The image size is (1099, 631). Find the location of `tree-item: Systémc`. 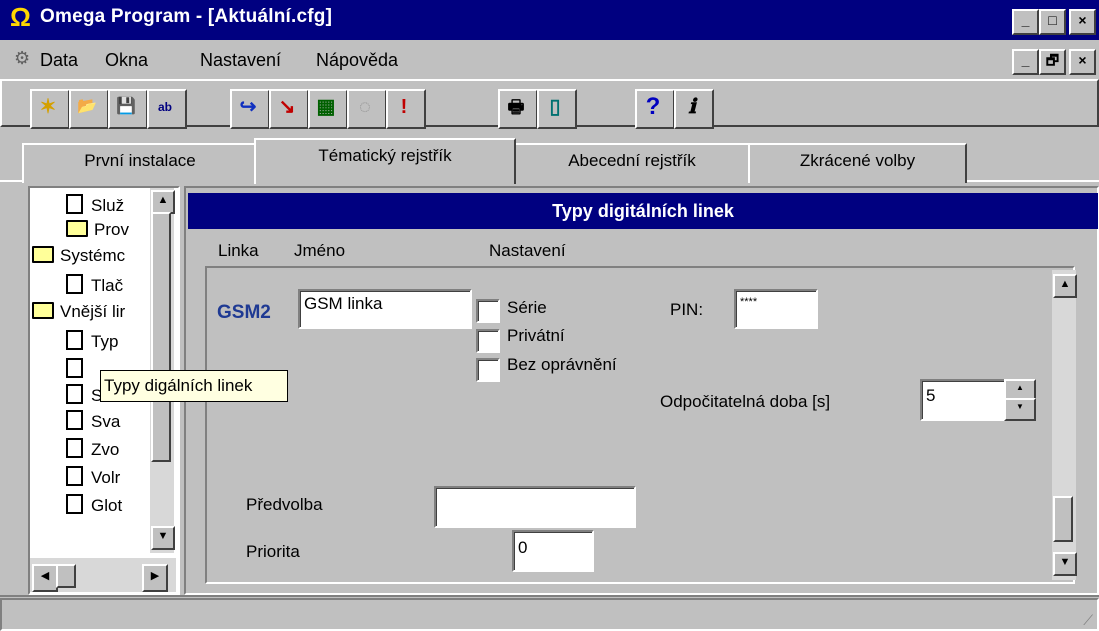

tree-item: Systémc is located at coordinates (78, 256).